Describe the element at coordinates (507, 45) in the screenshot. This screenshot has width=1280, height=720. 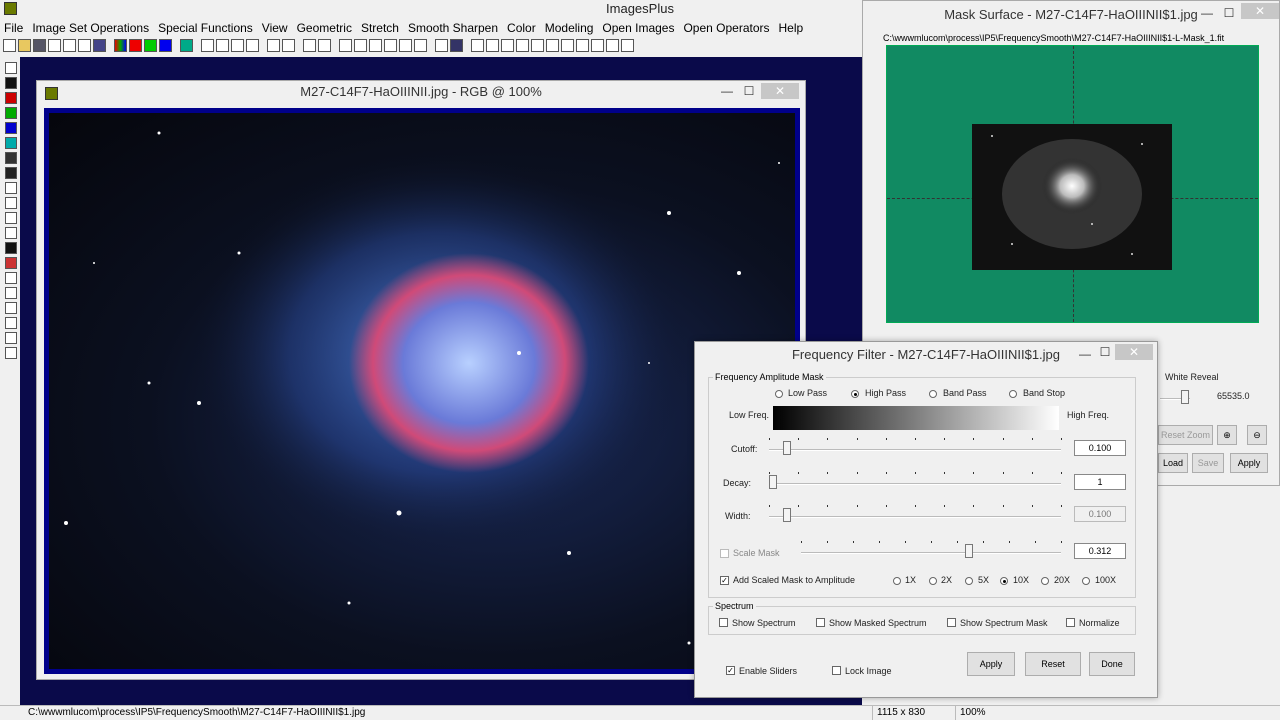
I see `zoom-fit-icon` at that location.